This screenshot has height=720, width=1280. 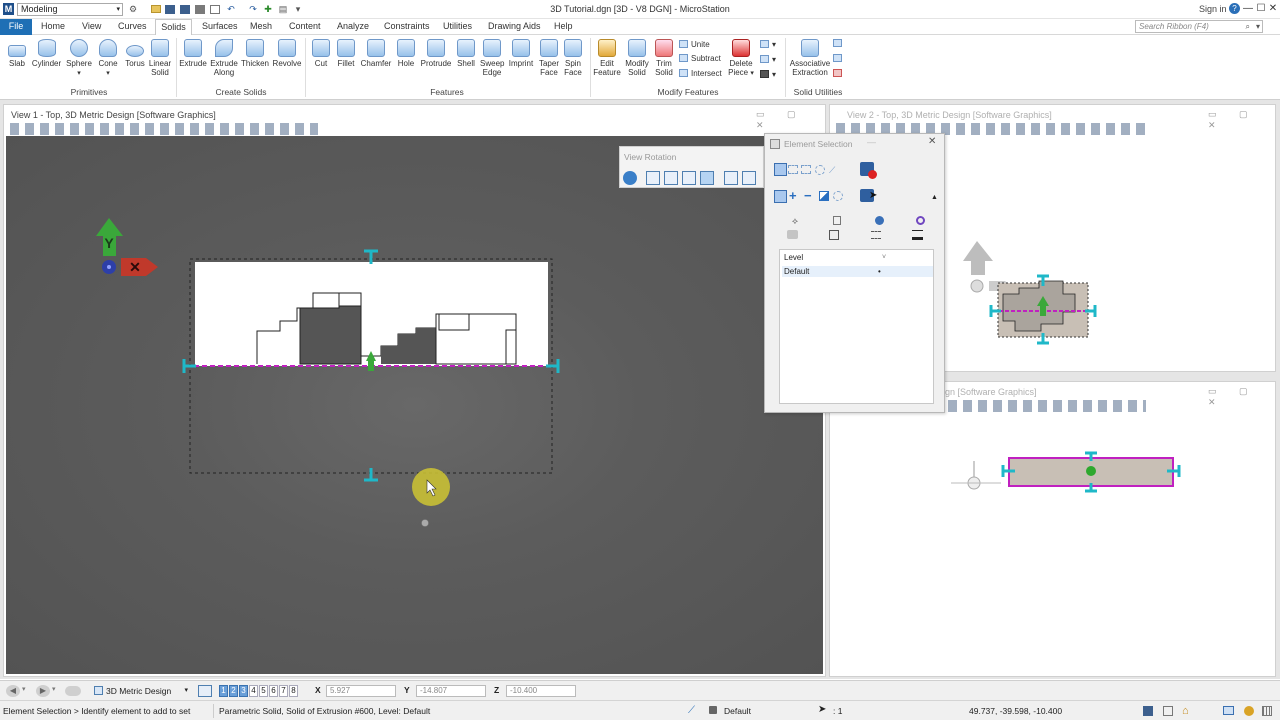 I want to click on torus-button: Torus, so click(x=135, y=53).